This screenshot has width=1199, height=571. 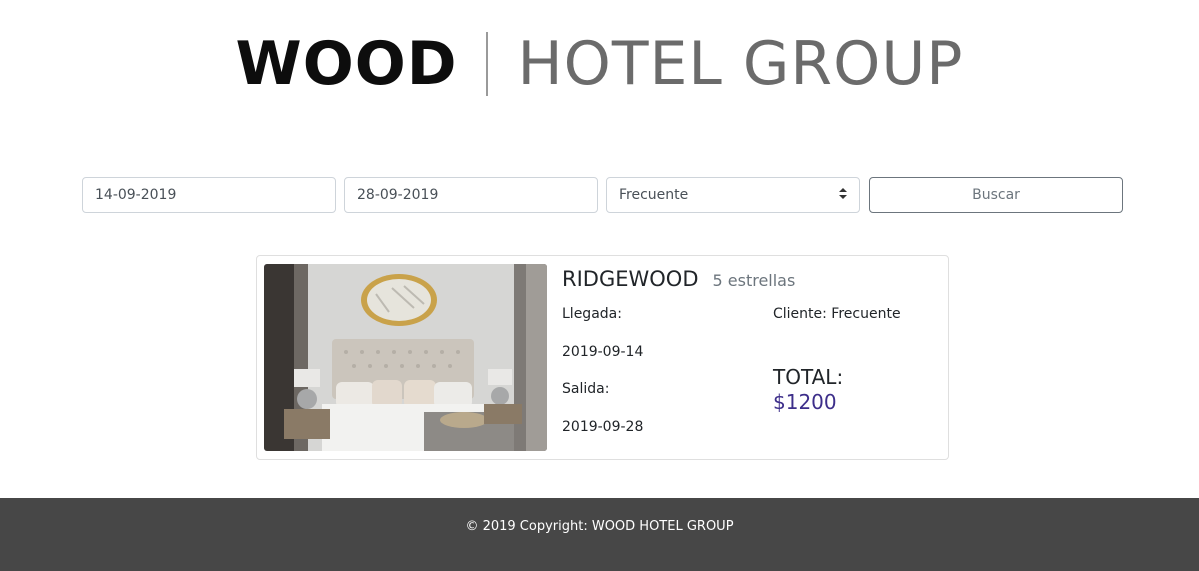 I want to click on client-type-text: Cliente: Frecuente, so click(x=837, y=314).